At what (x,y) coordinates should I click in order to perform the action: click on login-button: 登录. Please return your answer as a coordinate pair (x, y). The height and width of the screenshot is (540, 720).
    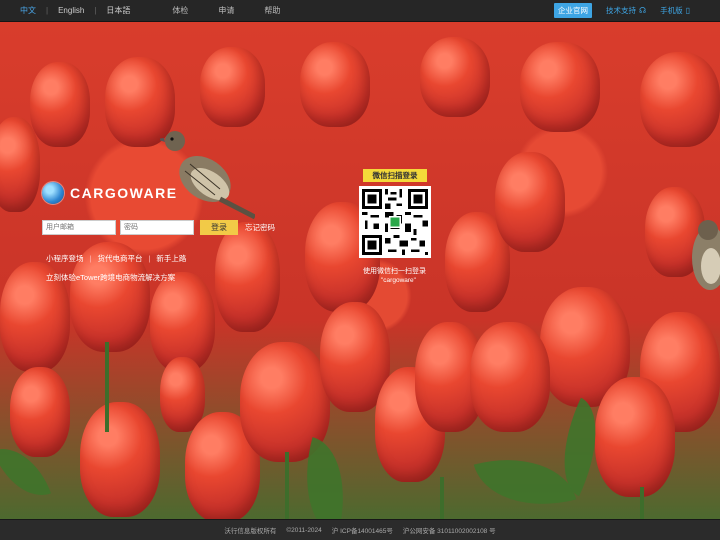
    Looking at the image, I should click on (219, 227).